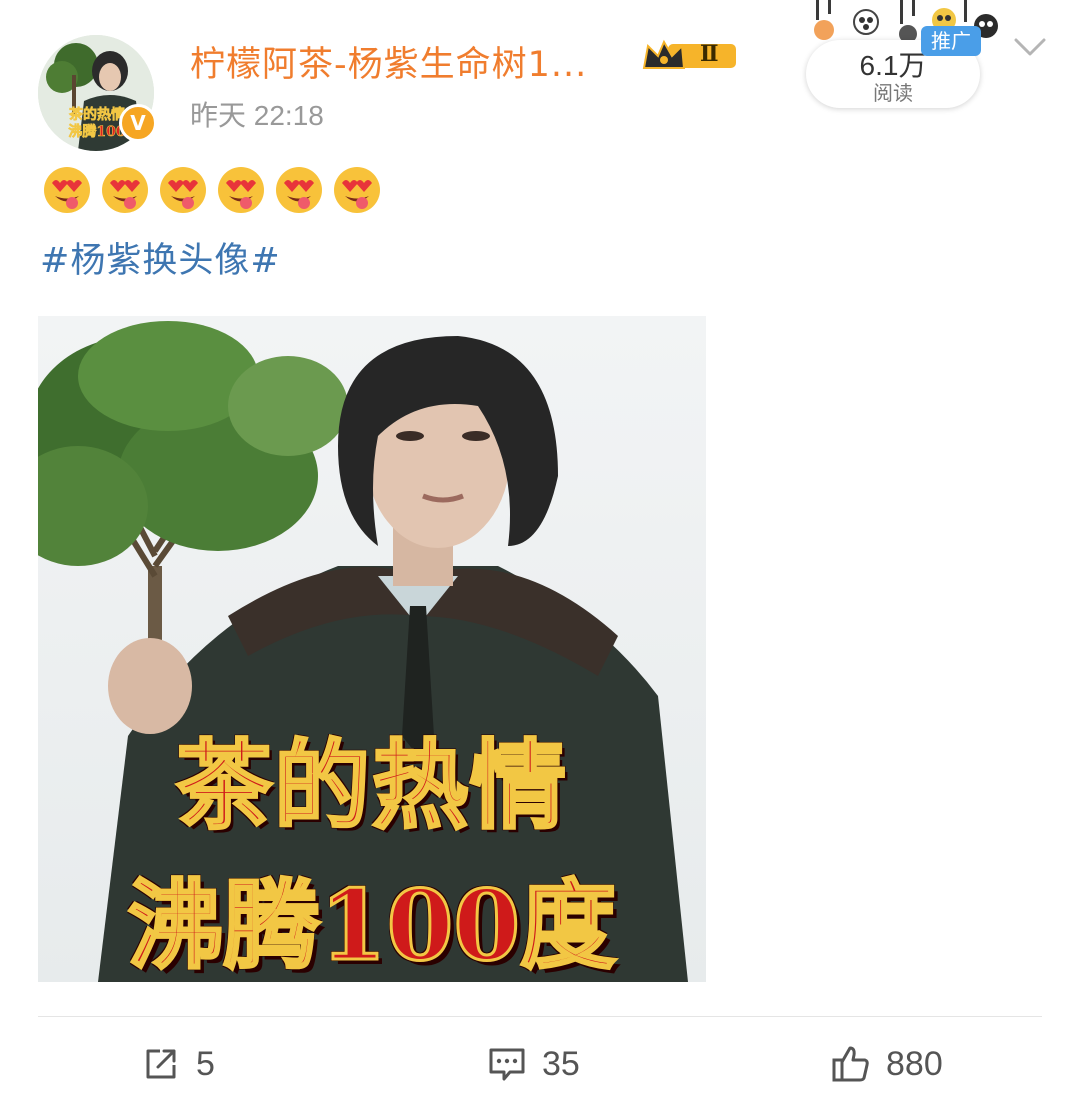 Image resolution: width=1080 pixels, height=1106 pixels. What do you see at coordinates (160, 257) in the screenshot?
I see `hashtag-link: #杨紫换头像#` at bounding box center [160, 257].